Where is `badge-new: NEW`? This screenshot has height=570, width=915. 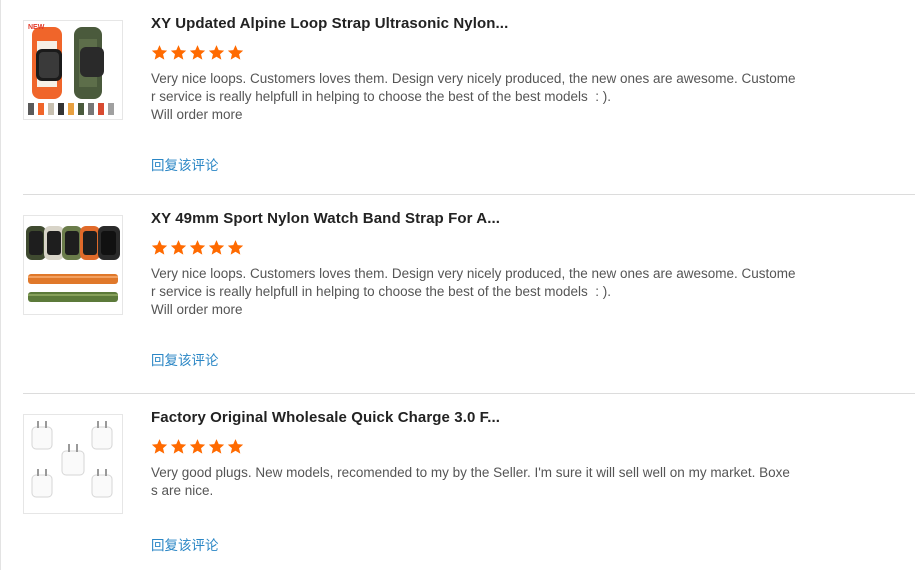
badge-new: NEW is located at coordinates (36, 27).